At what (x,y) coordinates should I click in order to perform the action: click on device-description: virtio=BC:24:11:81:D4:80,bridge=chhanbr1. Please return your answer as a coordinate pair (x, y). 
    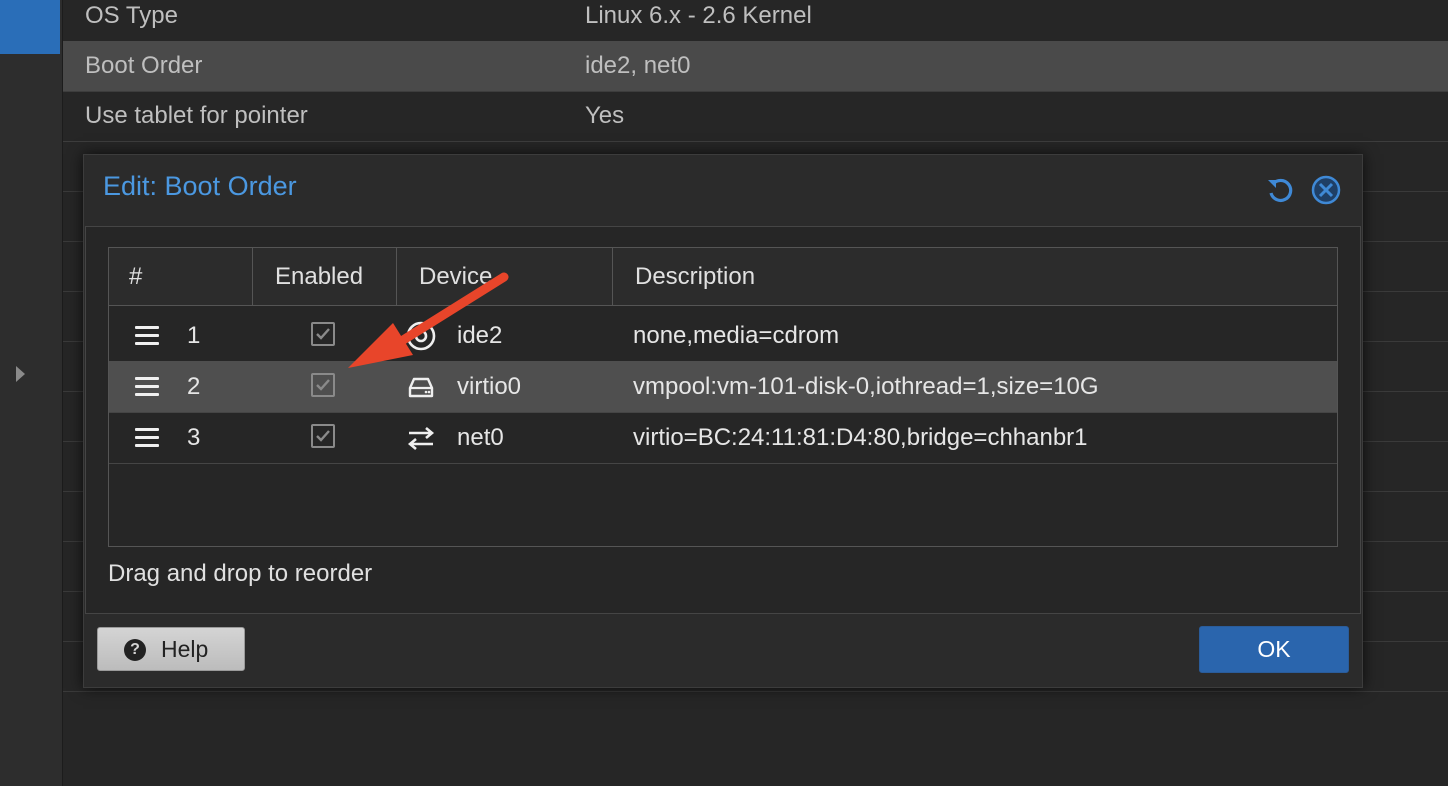
    Looking at the image, I should click on (860, 437).